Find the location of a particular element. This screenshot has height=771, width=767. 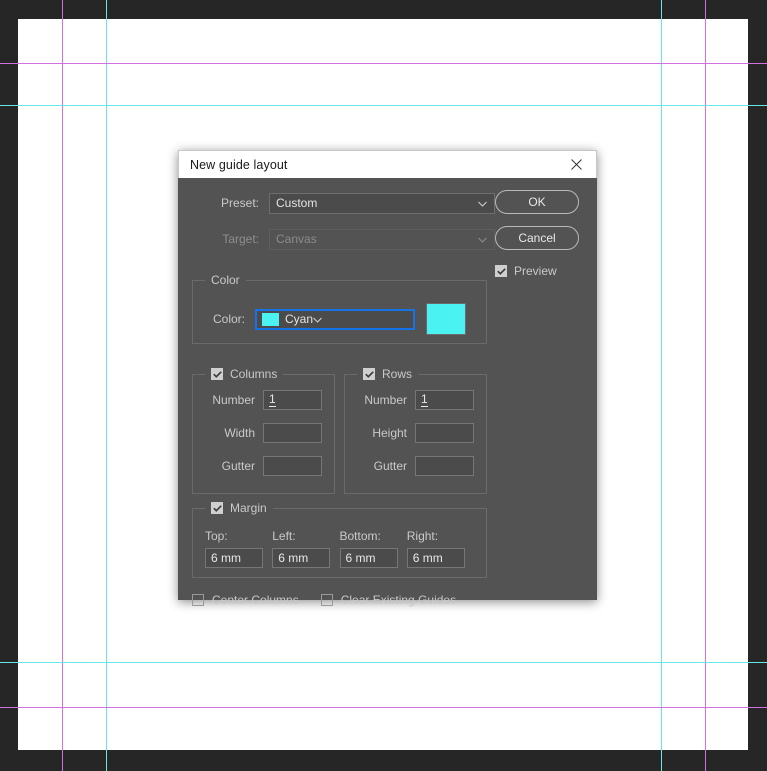

preview-checkbox is located at coordinates (501, 271).